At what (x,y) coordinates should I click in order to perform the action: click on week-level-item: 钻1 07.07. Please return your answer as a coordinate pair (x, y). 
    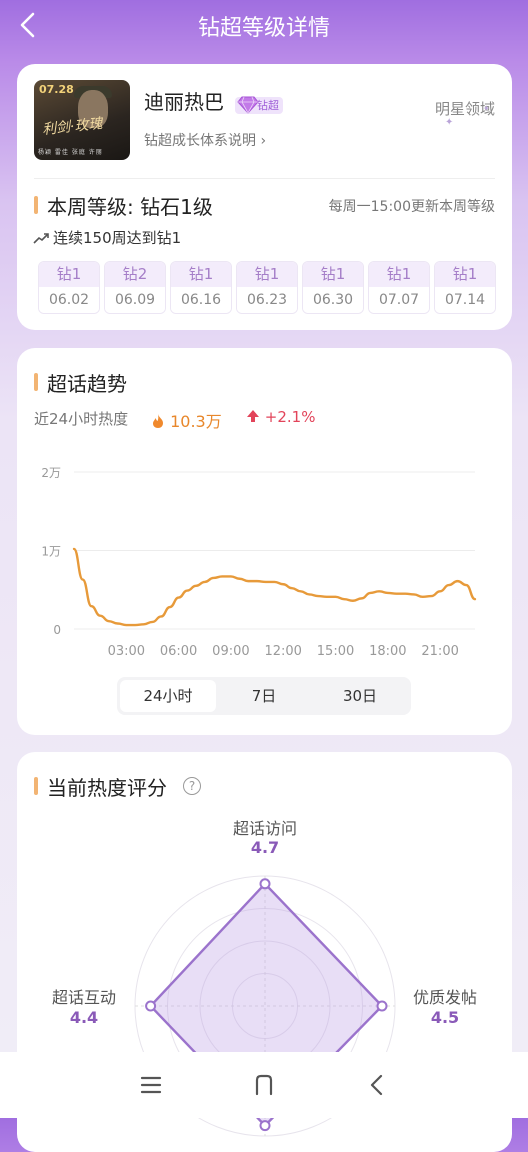
    Looking at the image, I should click on (399, 287).